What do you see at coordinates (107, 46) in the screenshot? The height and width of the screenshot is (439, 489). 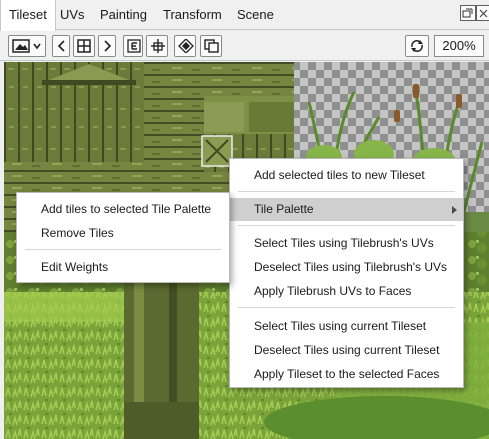 I see `next-icon` at bounding box center [107, 46].